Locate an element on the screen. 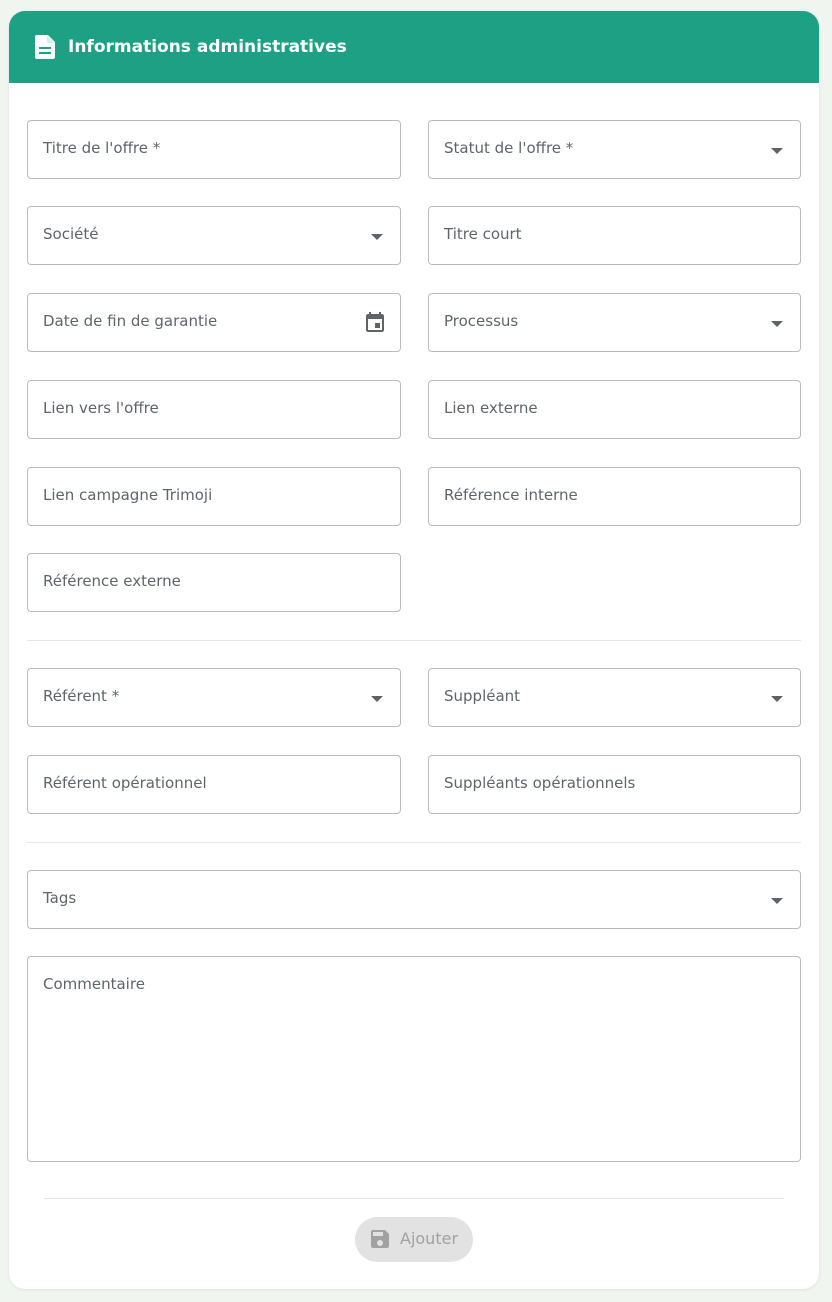  comment-label: Commentaire is located at coordinates (94, 984).